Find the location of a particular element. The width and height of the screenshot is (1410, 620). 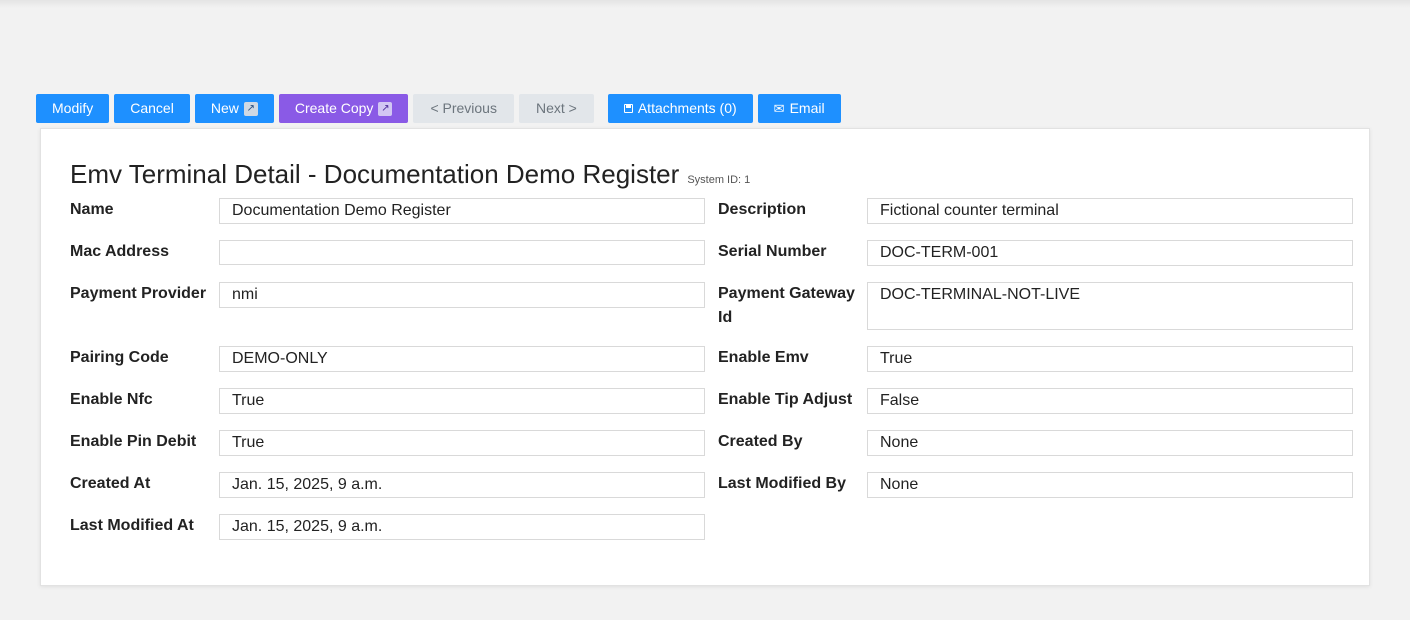

cancel-label: Cancel is located at coordinates (152, 108).